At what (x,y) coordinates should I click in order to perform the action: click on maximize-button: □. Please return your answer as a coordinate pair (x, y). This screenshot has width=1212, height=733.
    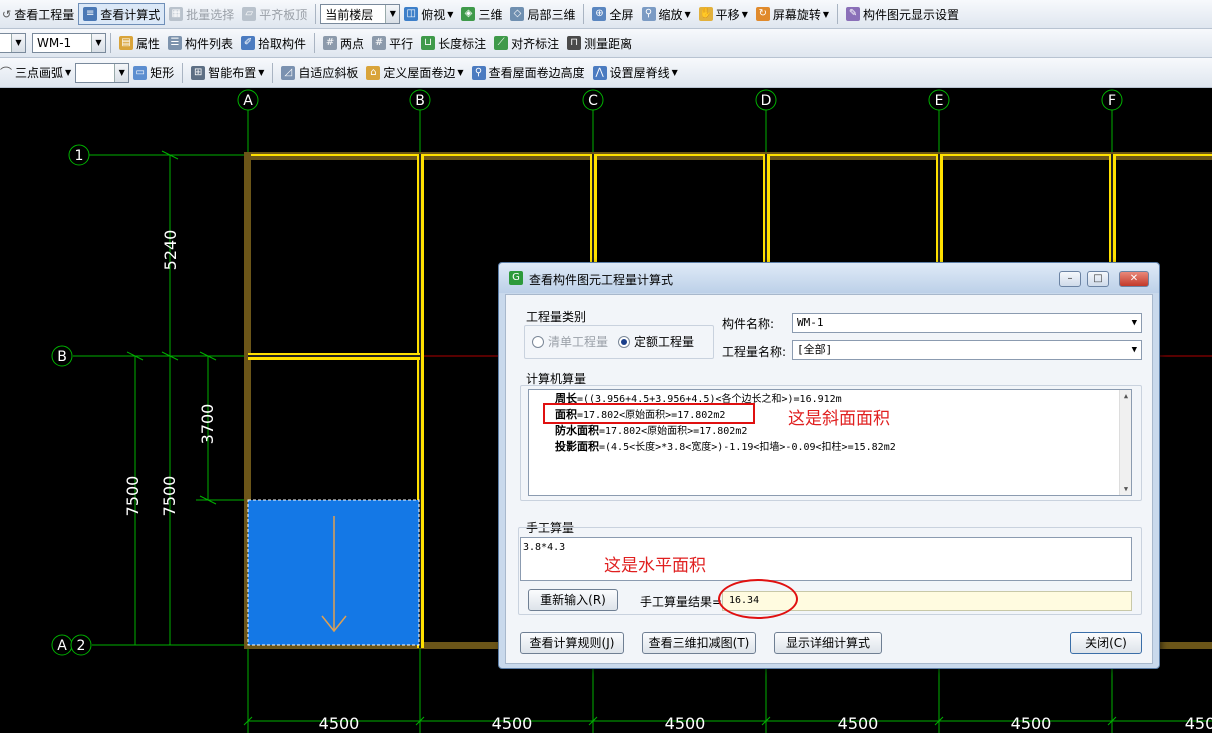
    Looking at the image, I should click on (1098, 279).